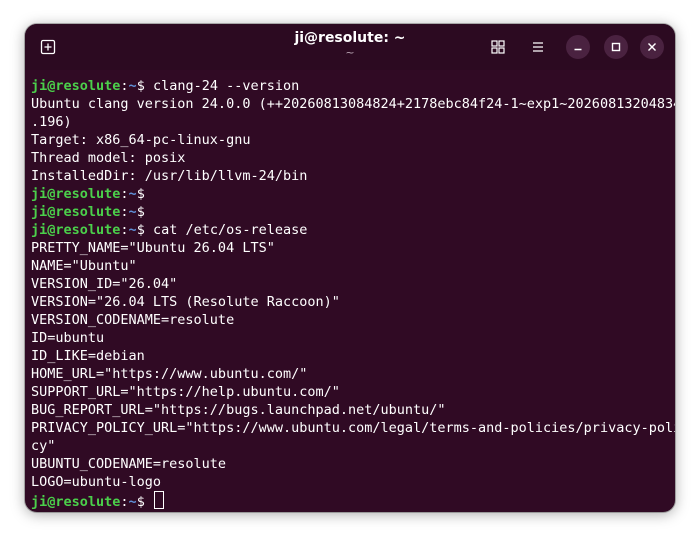 This screenshot has width=700, height=537. What do you see at coordinates (350, 47) in the screenshot?
I see `title-bar: ji@resolute: ~ ~` at bounding box center [350, 47].